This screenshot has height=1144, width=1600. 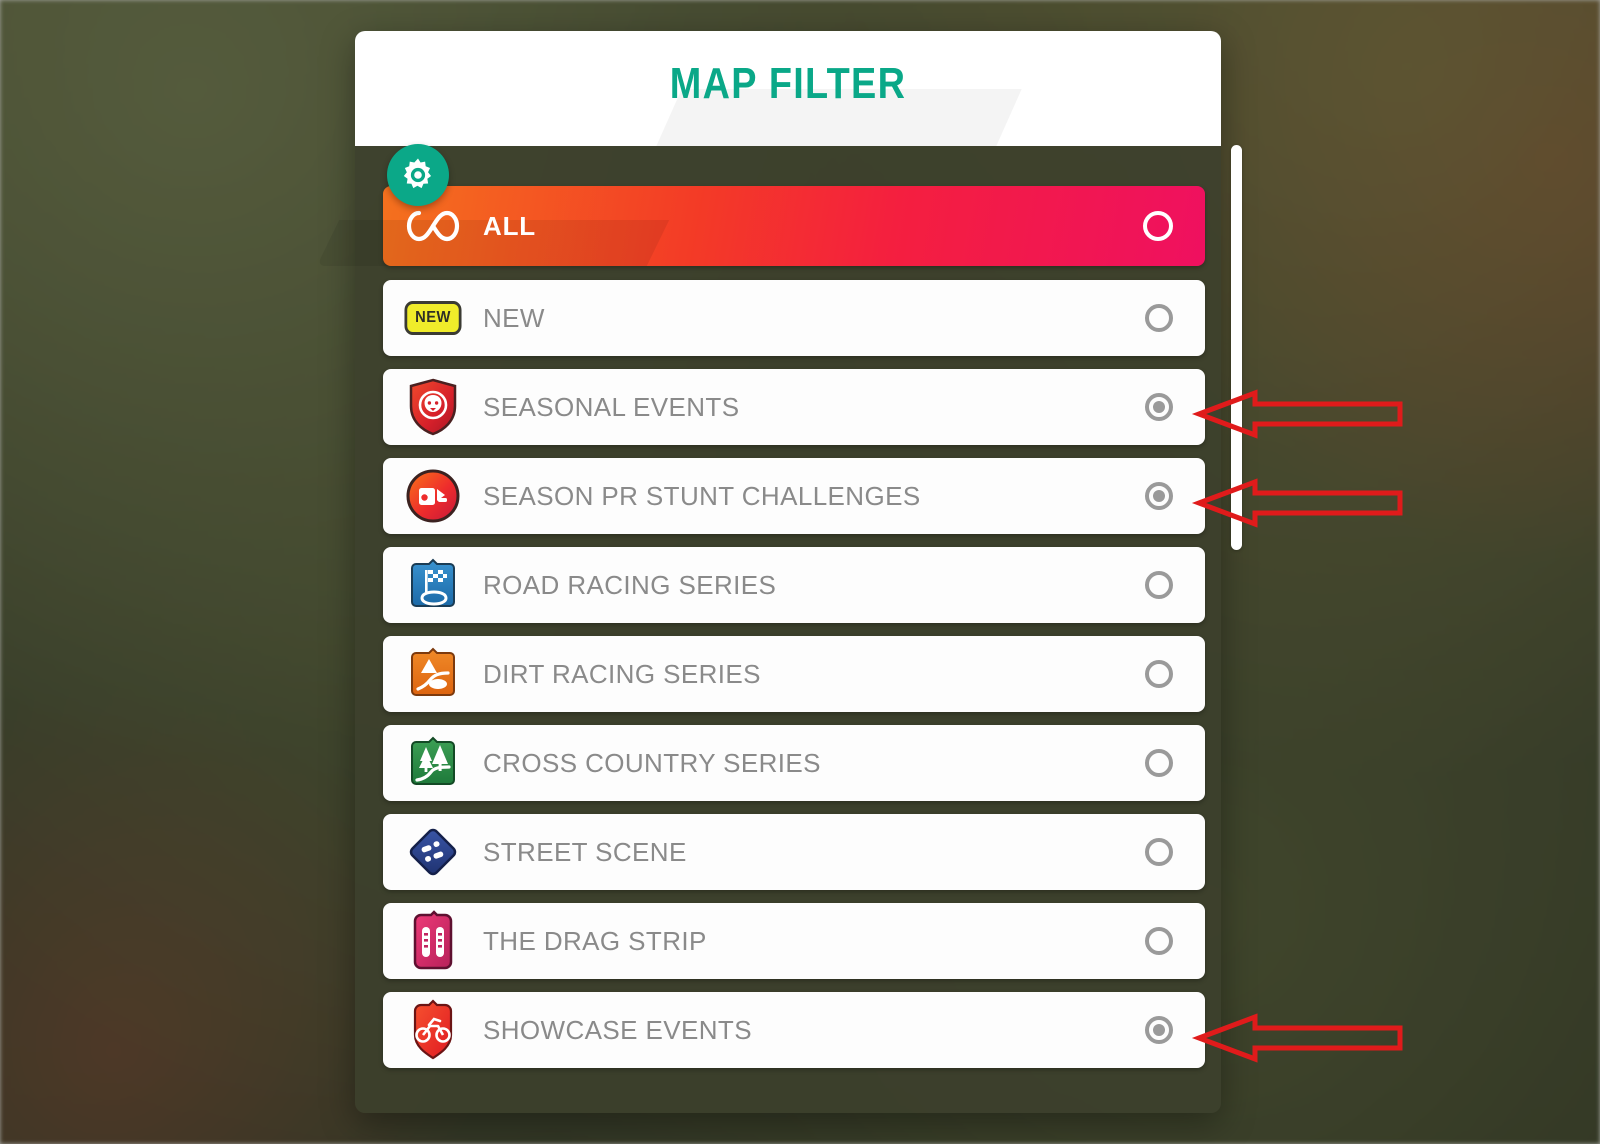 I want to click on lion-shield-glyph, so click(x=433, y=407).